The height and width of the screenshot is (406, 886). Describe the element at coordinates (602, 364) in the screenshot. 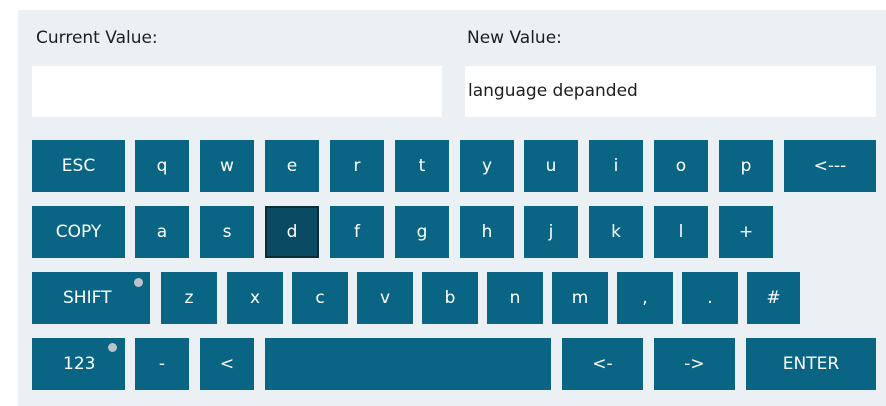

I see `cursor-left-key: <-` at that location.